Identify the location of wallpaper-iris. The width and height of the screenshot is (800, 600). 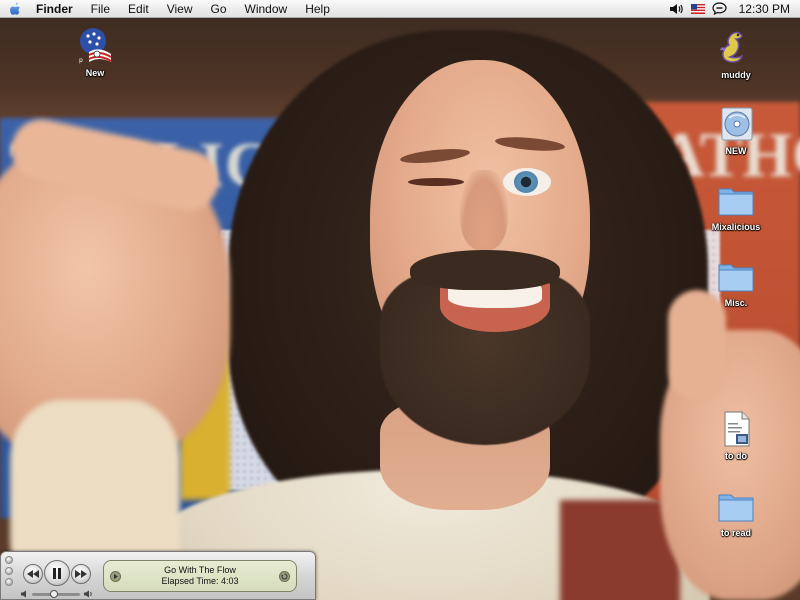
(526, 182).